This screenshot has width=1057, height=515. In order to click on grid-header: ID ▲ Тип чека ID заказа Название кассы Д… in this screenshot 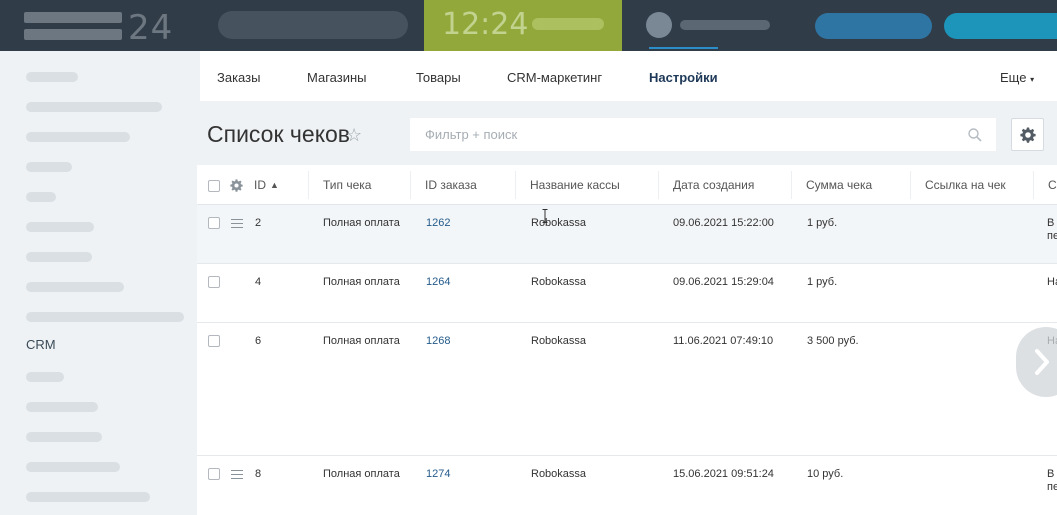, I will do `click(627, 185)`.